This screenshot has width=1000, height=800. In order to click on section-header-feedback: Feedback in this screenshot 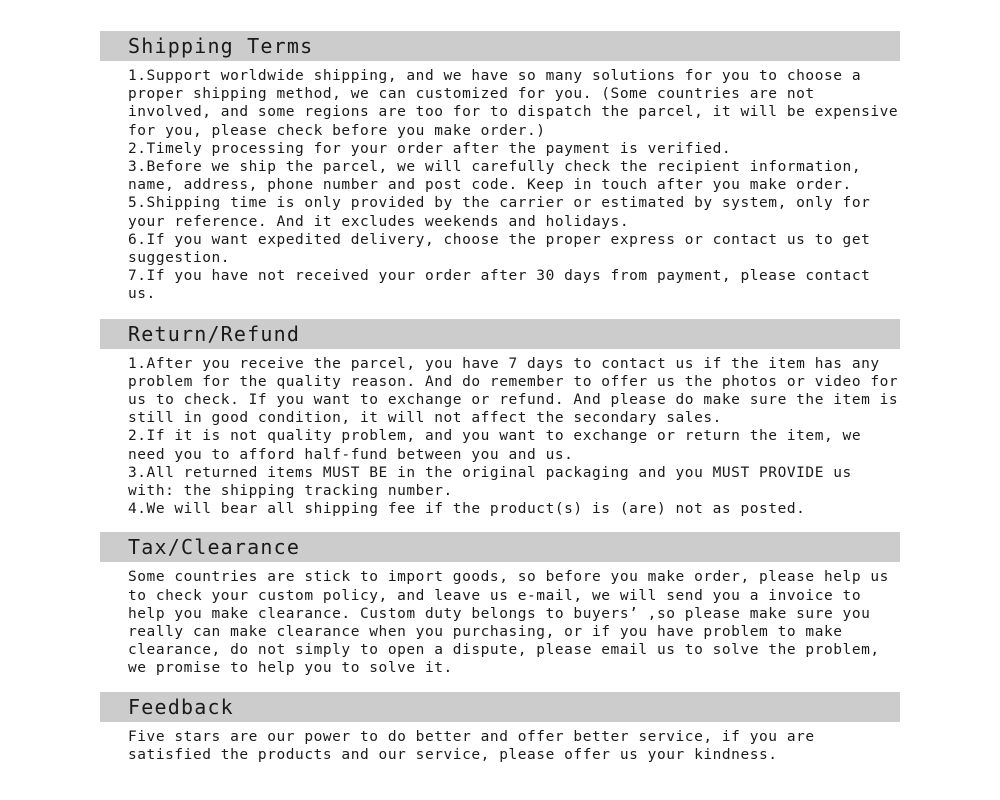, I will do `click(500, 706)`.